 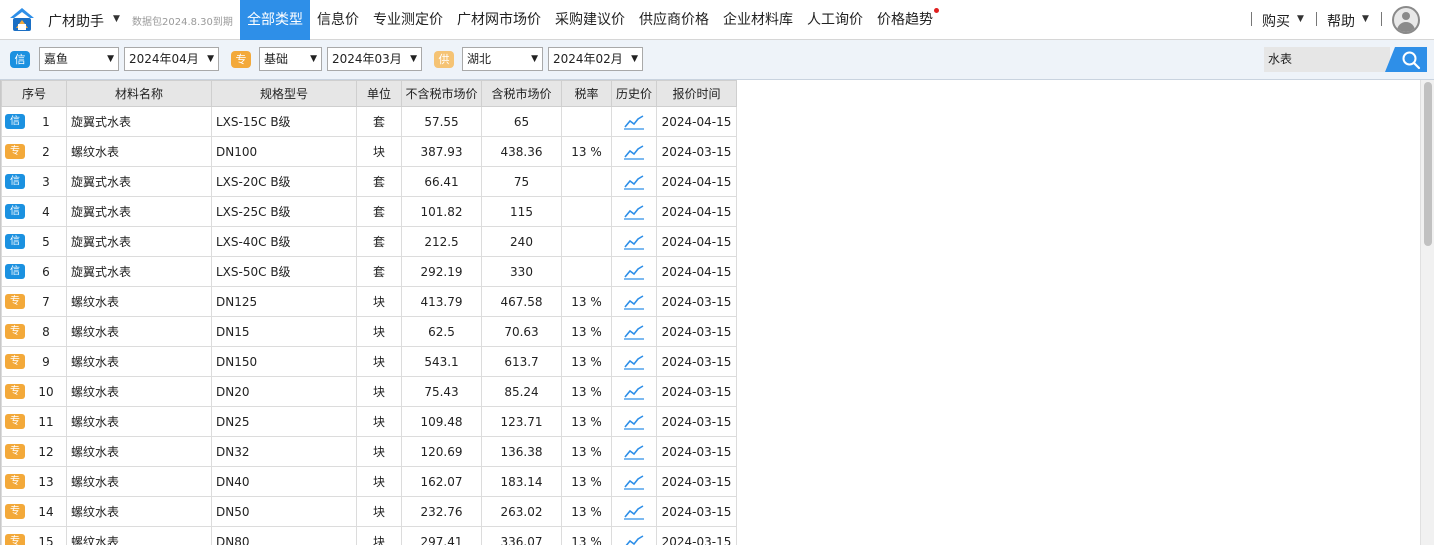 What do you see at coordinates (441, 151) in the screenshot?
I see `price-ex-tax-cell: 387.93` at bounding box center [441, 151].